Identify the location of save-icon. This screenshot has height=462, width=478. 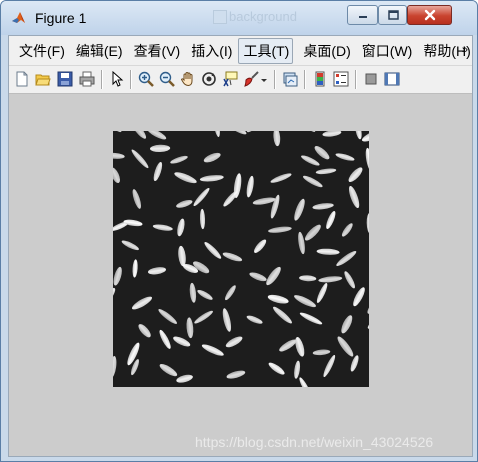
(65, 79).